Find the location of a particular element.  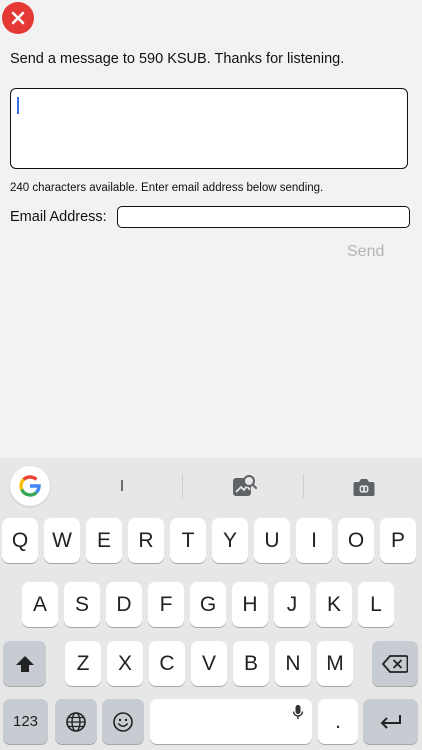

key-o: O is located at coordinates (356, 540).